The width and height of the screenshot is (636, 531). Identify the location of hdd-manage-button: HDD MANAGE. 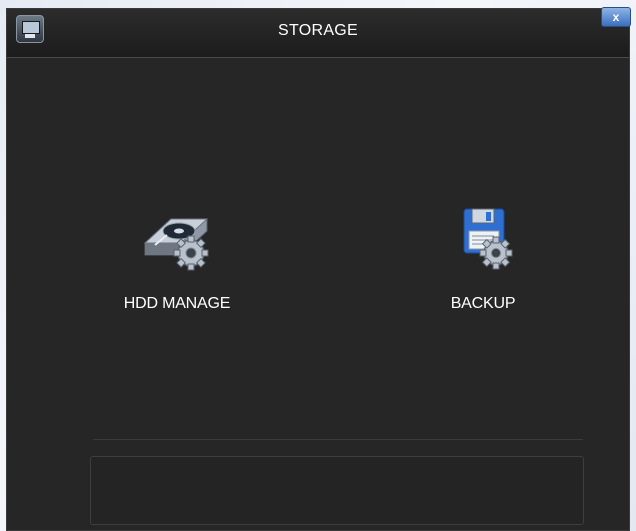
(177, 259).